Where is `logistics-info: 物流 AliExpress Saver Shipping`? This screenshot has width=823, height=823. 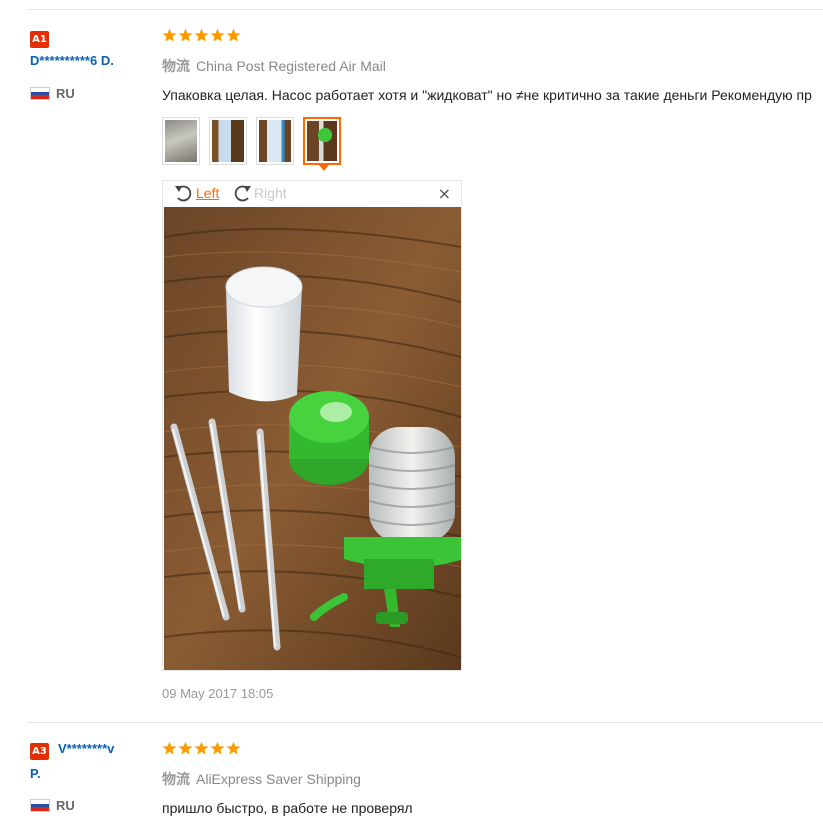 logistics-info: 物流 AliExpress Saver Shipping is located at coordinates (261, 779).